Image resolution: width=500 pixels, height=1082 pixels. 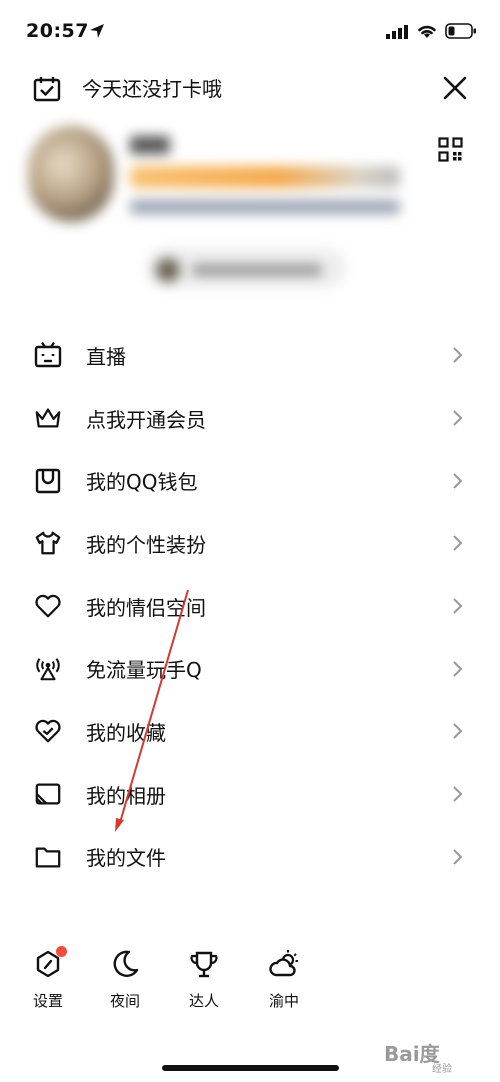 What do you see at coordinates (126, 795) in the screenshot?
I see `menu-item-label: 我的相册` at bounding box center [126, 795].